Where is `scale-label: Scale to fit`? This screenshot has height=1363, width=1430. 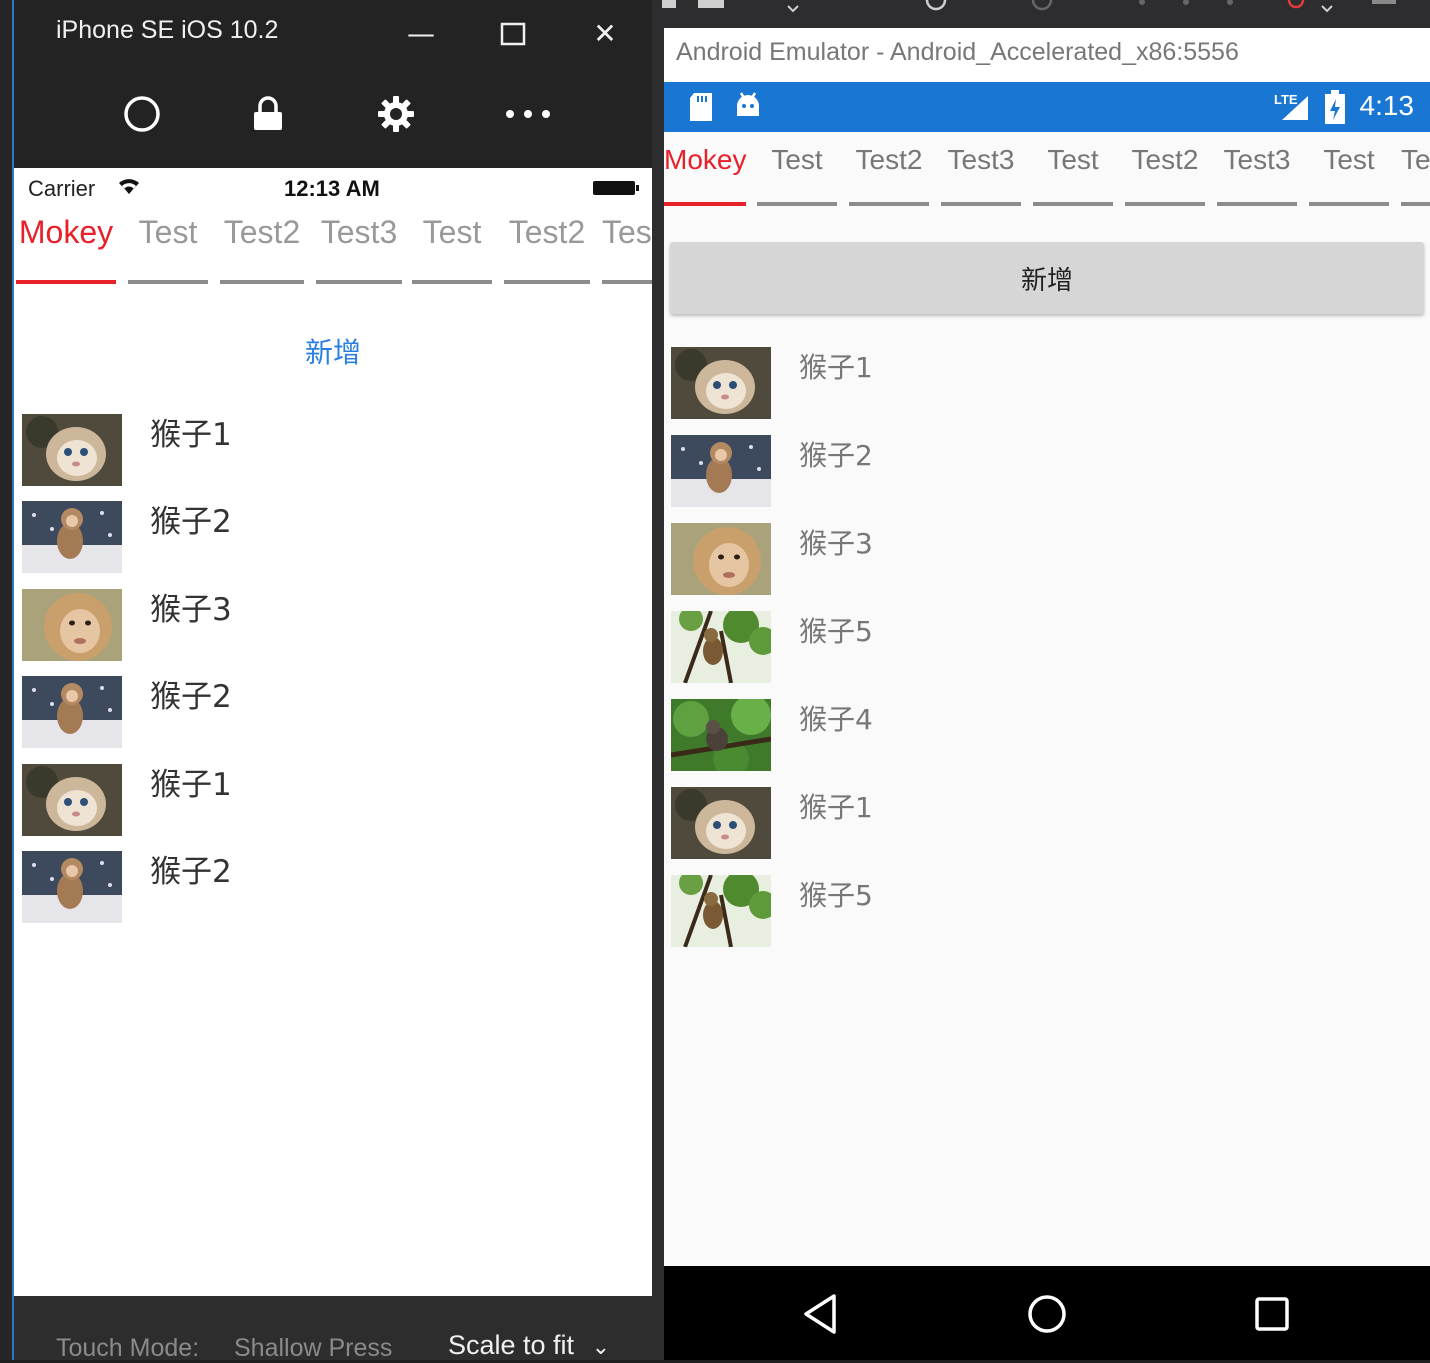 scale-label: Scale to fit is located at coordinates (511, 1345).